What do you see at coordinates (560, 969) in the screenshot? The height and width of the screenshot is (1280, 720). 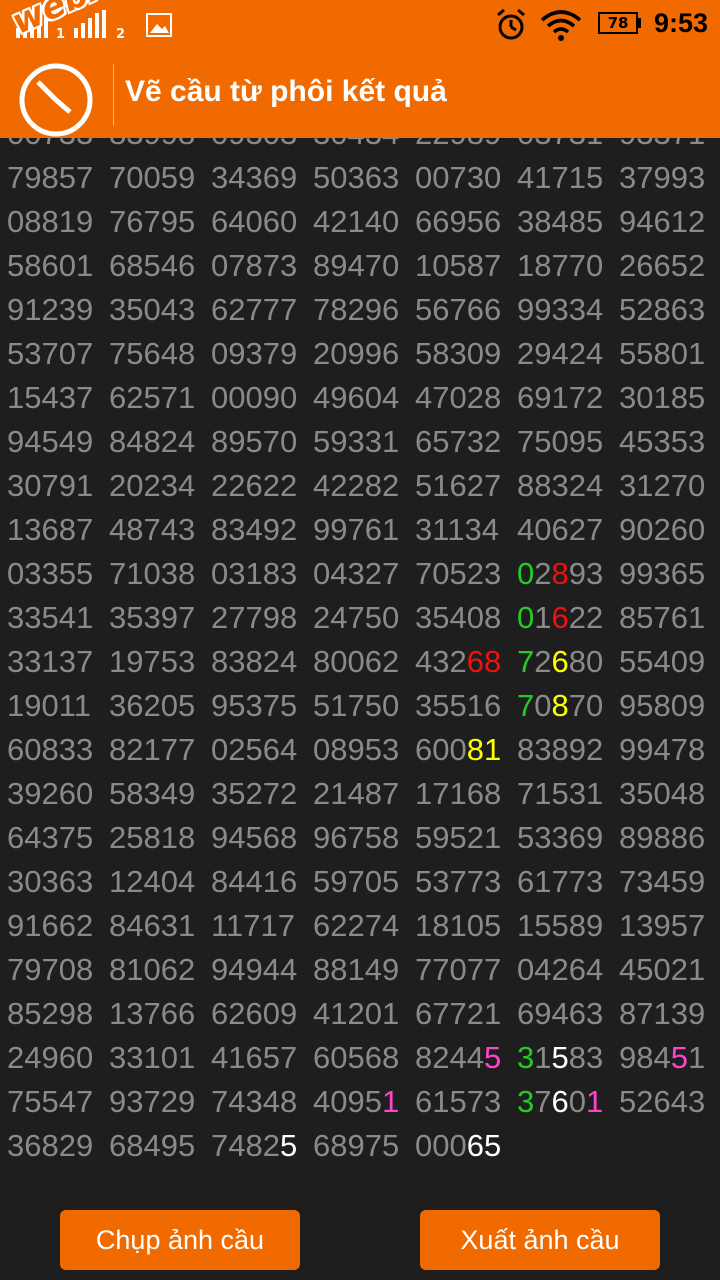 I see `result-number: 04264` at bounding box center [560, 969].